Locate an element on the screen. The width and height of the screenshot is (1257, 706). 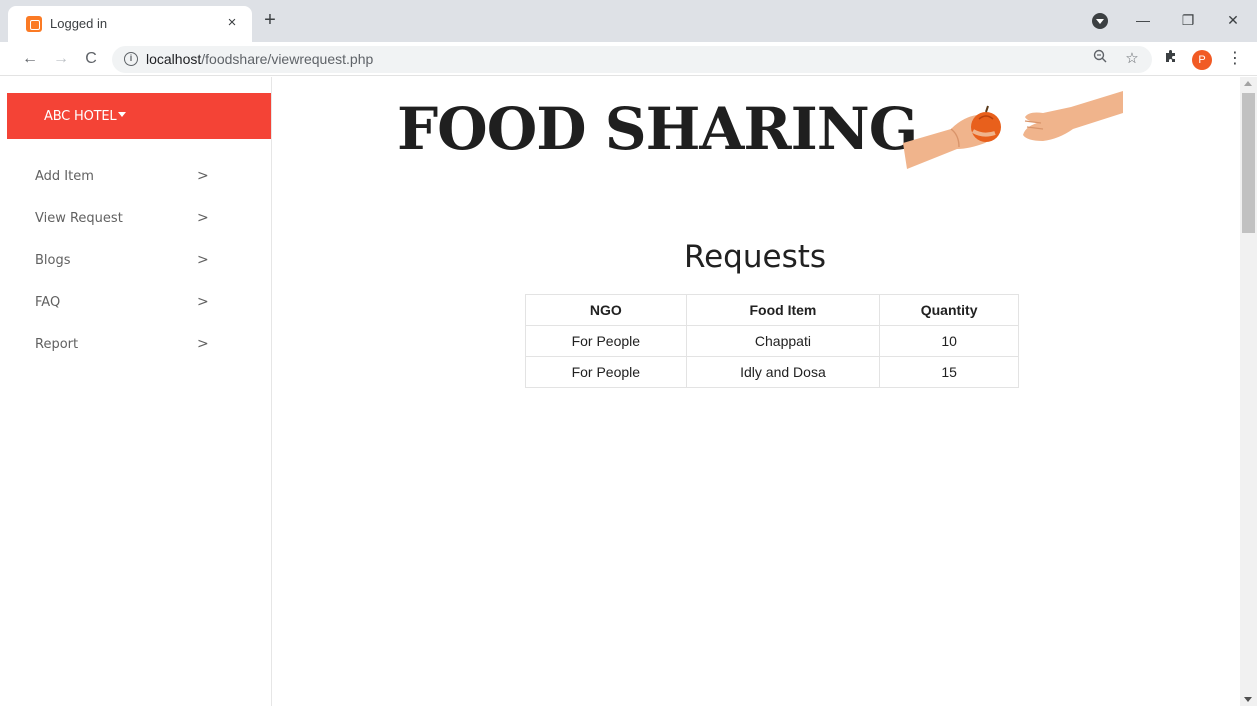
sidebar-item-report: Report > is located at coordinates (135, 345).